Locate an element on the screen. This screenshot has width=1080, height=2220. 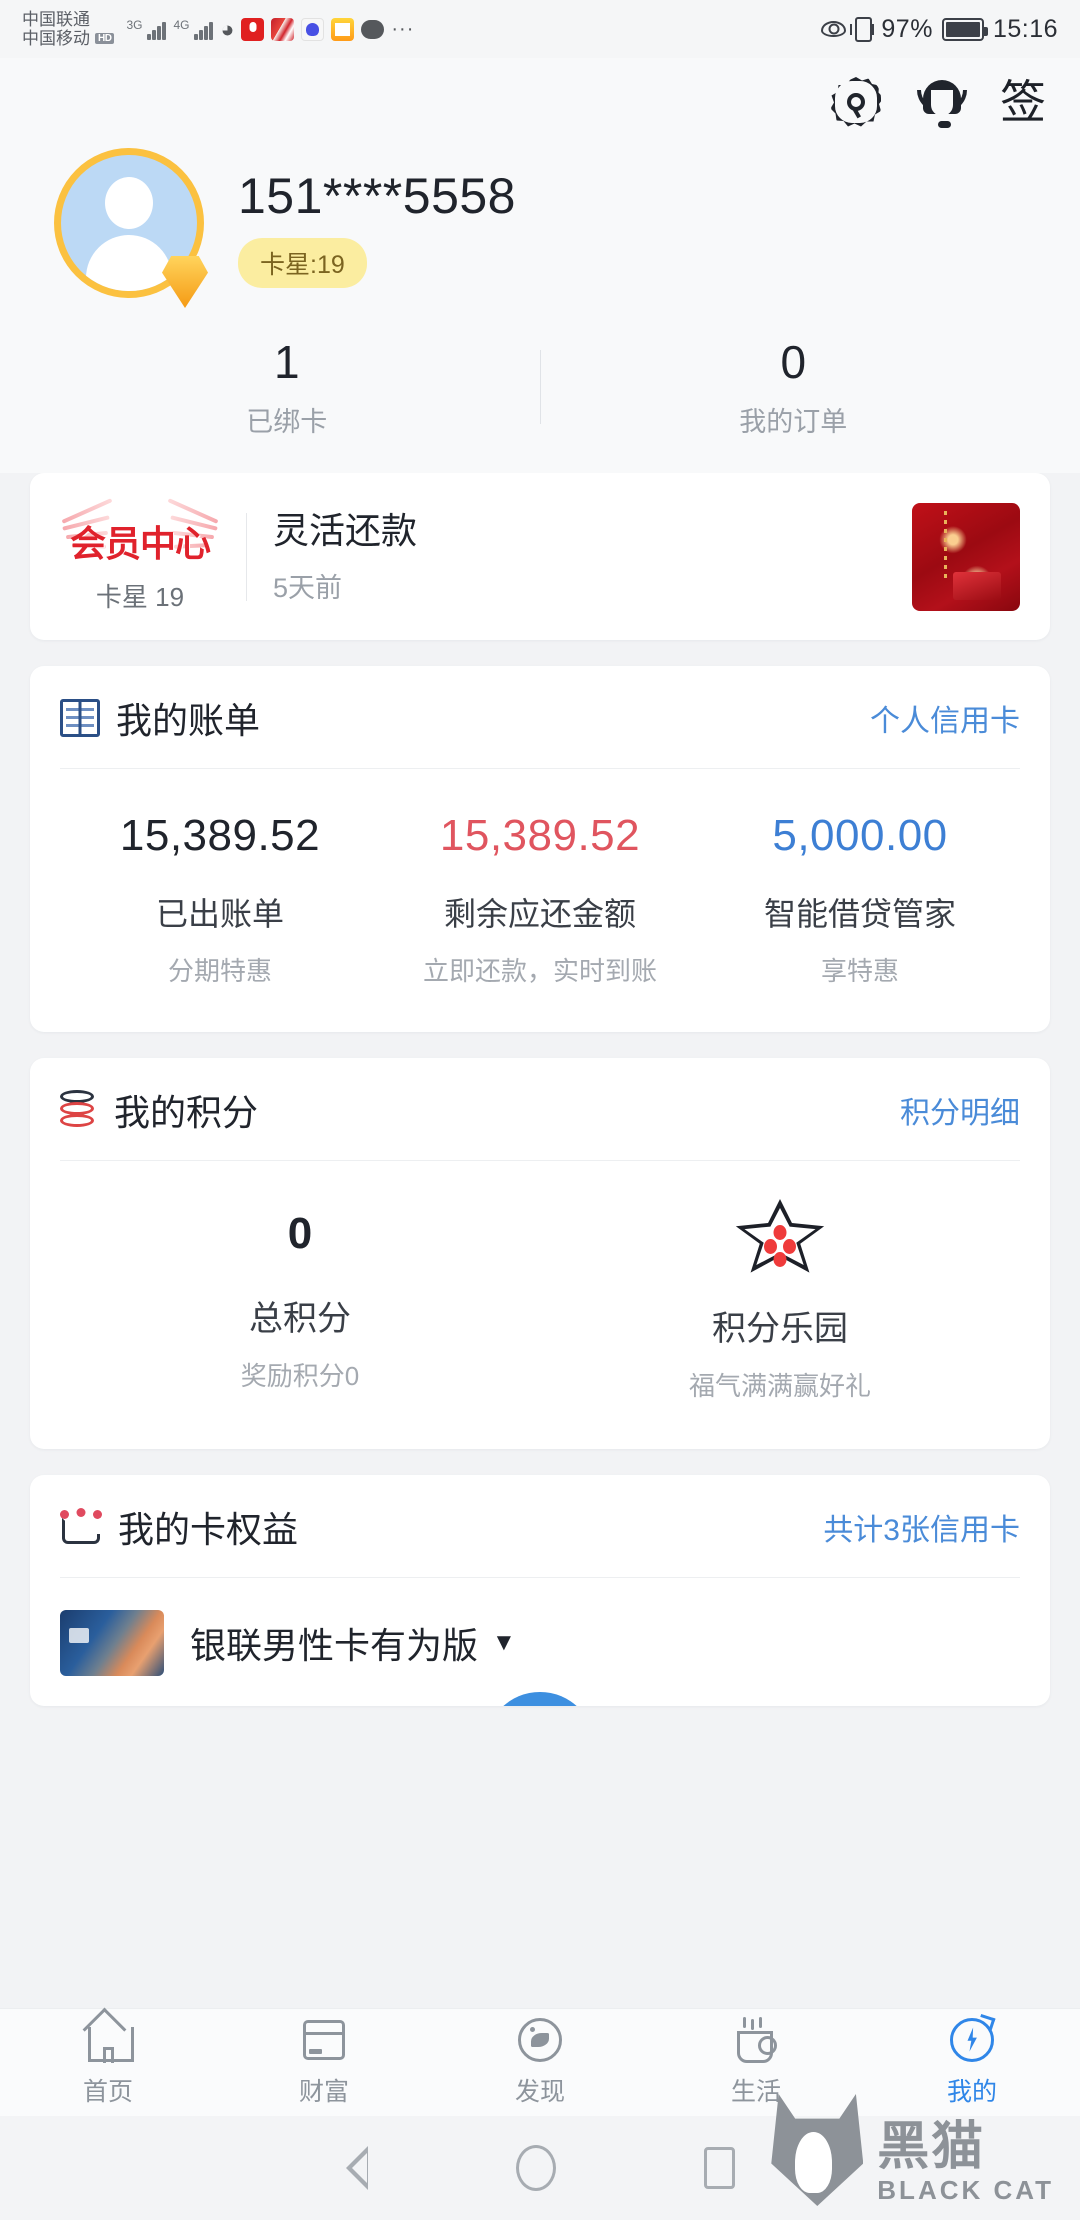
user-icon is located at coordinates (972, 2038).